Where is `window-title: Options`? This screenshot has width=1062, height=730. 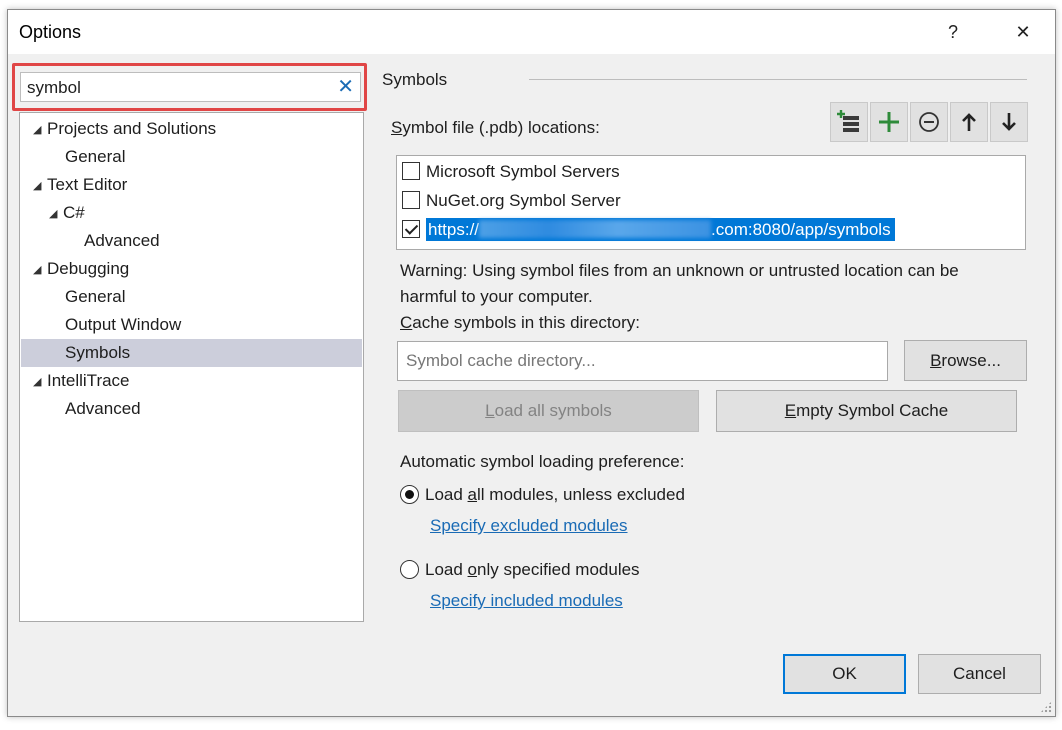
window-title: Options is located at coordinates (50, 32).